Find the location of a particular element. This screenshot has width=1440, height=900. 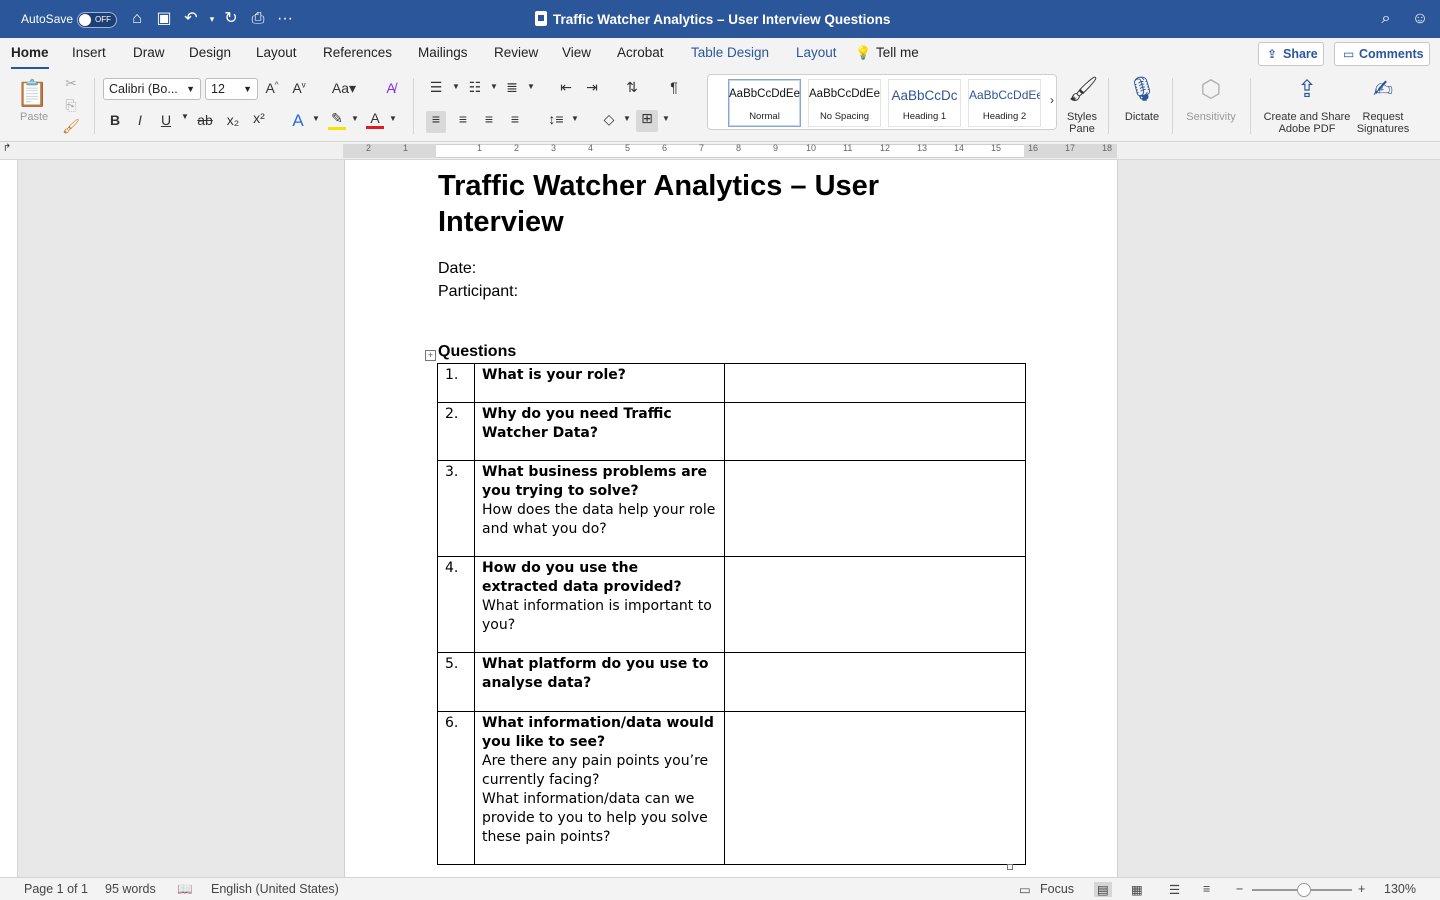

zoom-in-icon: + is located at coordinates (1361, 889).